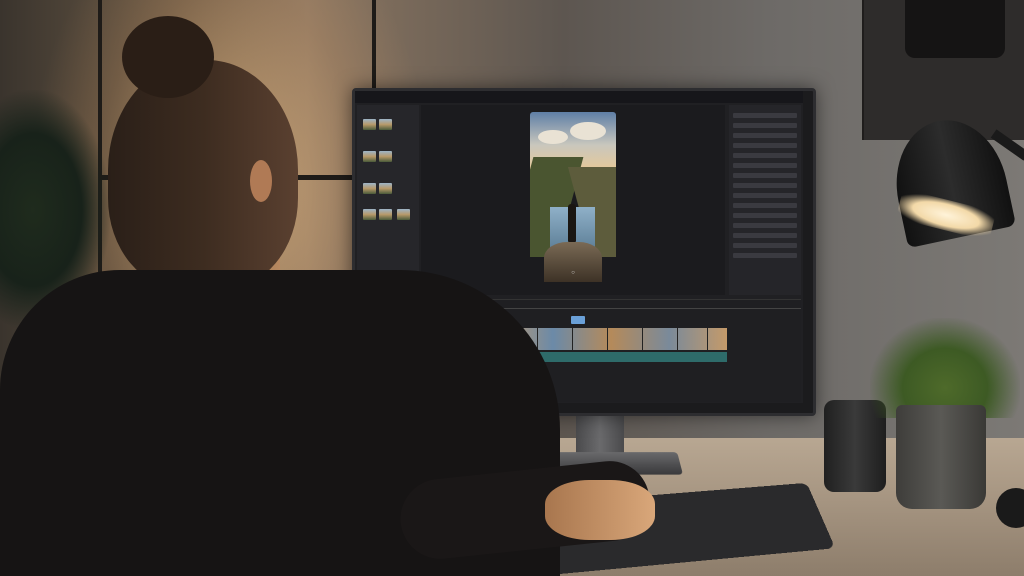 The image size is (1024, 576). Describe the element at coordinates (572, 223) in the screenshot. I see `preview-person` at that location.